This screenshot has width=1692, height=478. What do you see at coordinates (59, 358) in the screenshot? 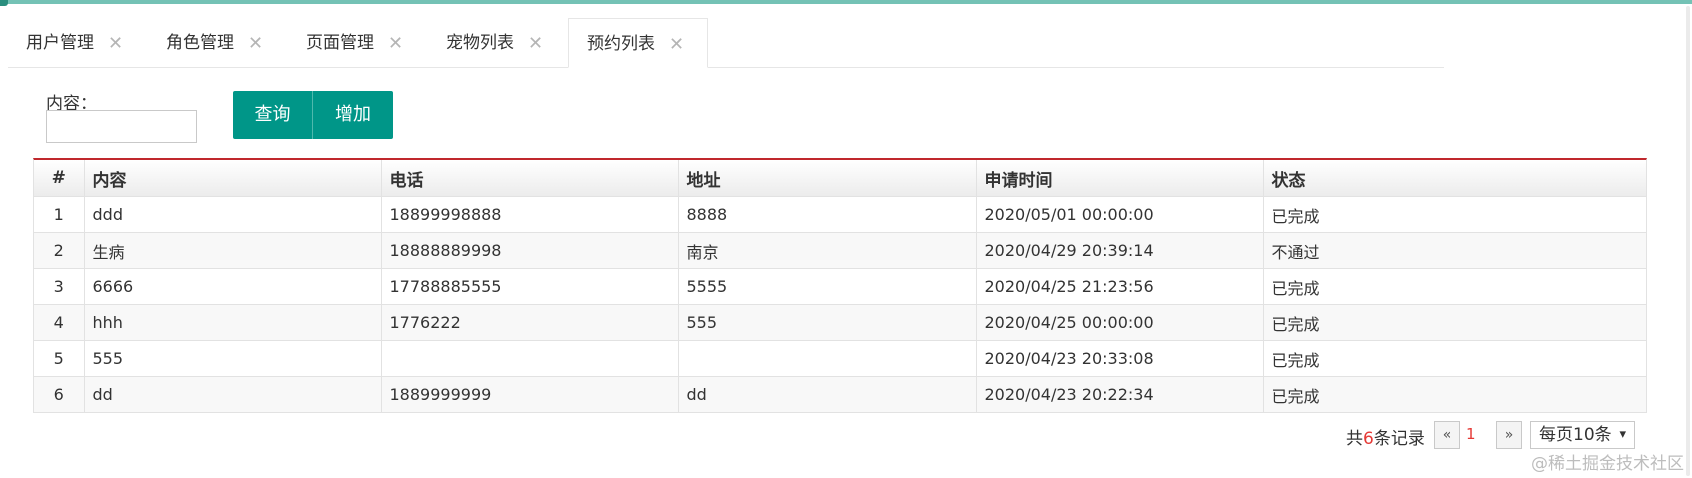
I see `cell-index: 5` at bounding box center [59, 358].